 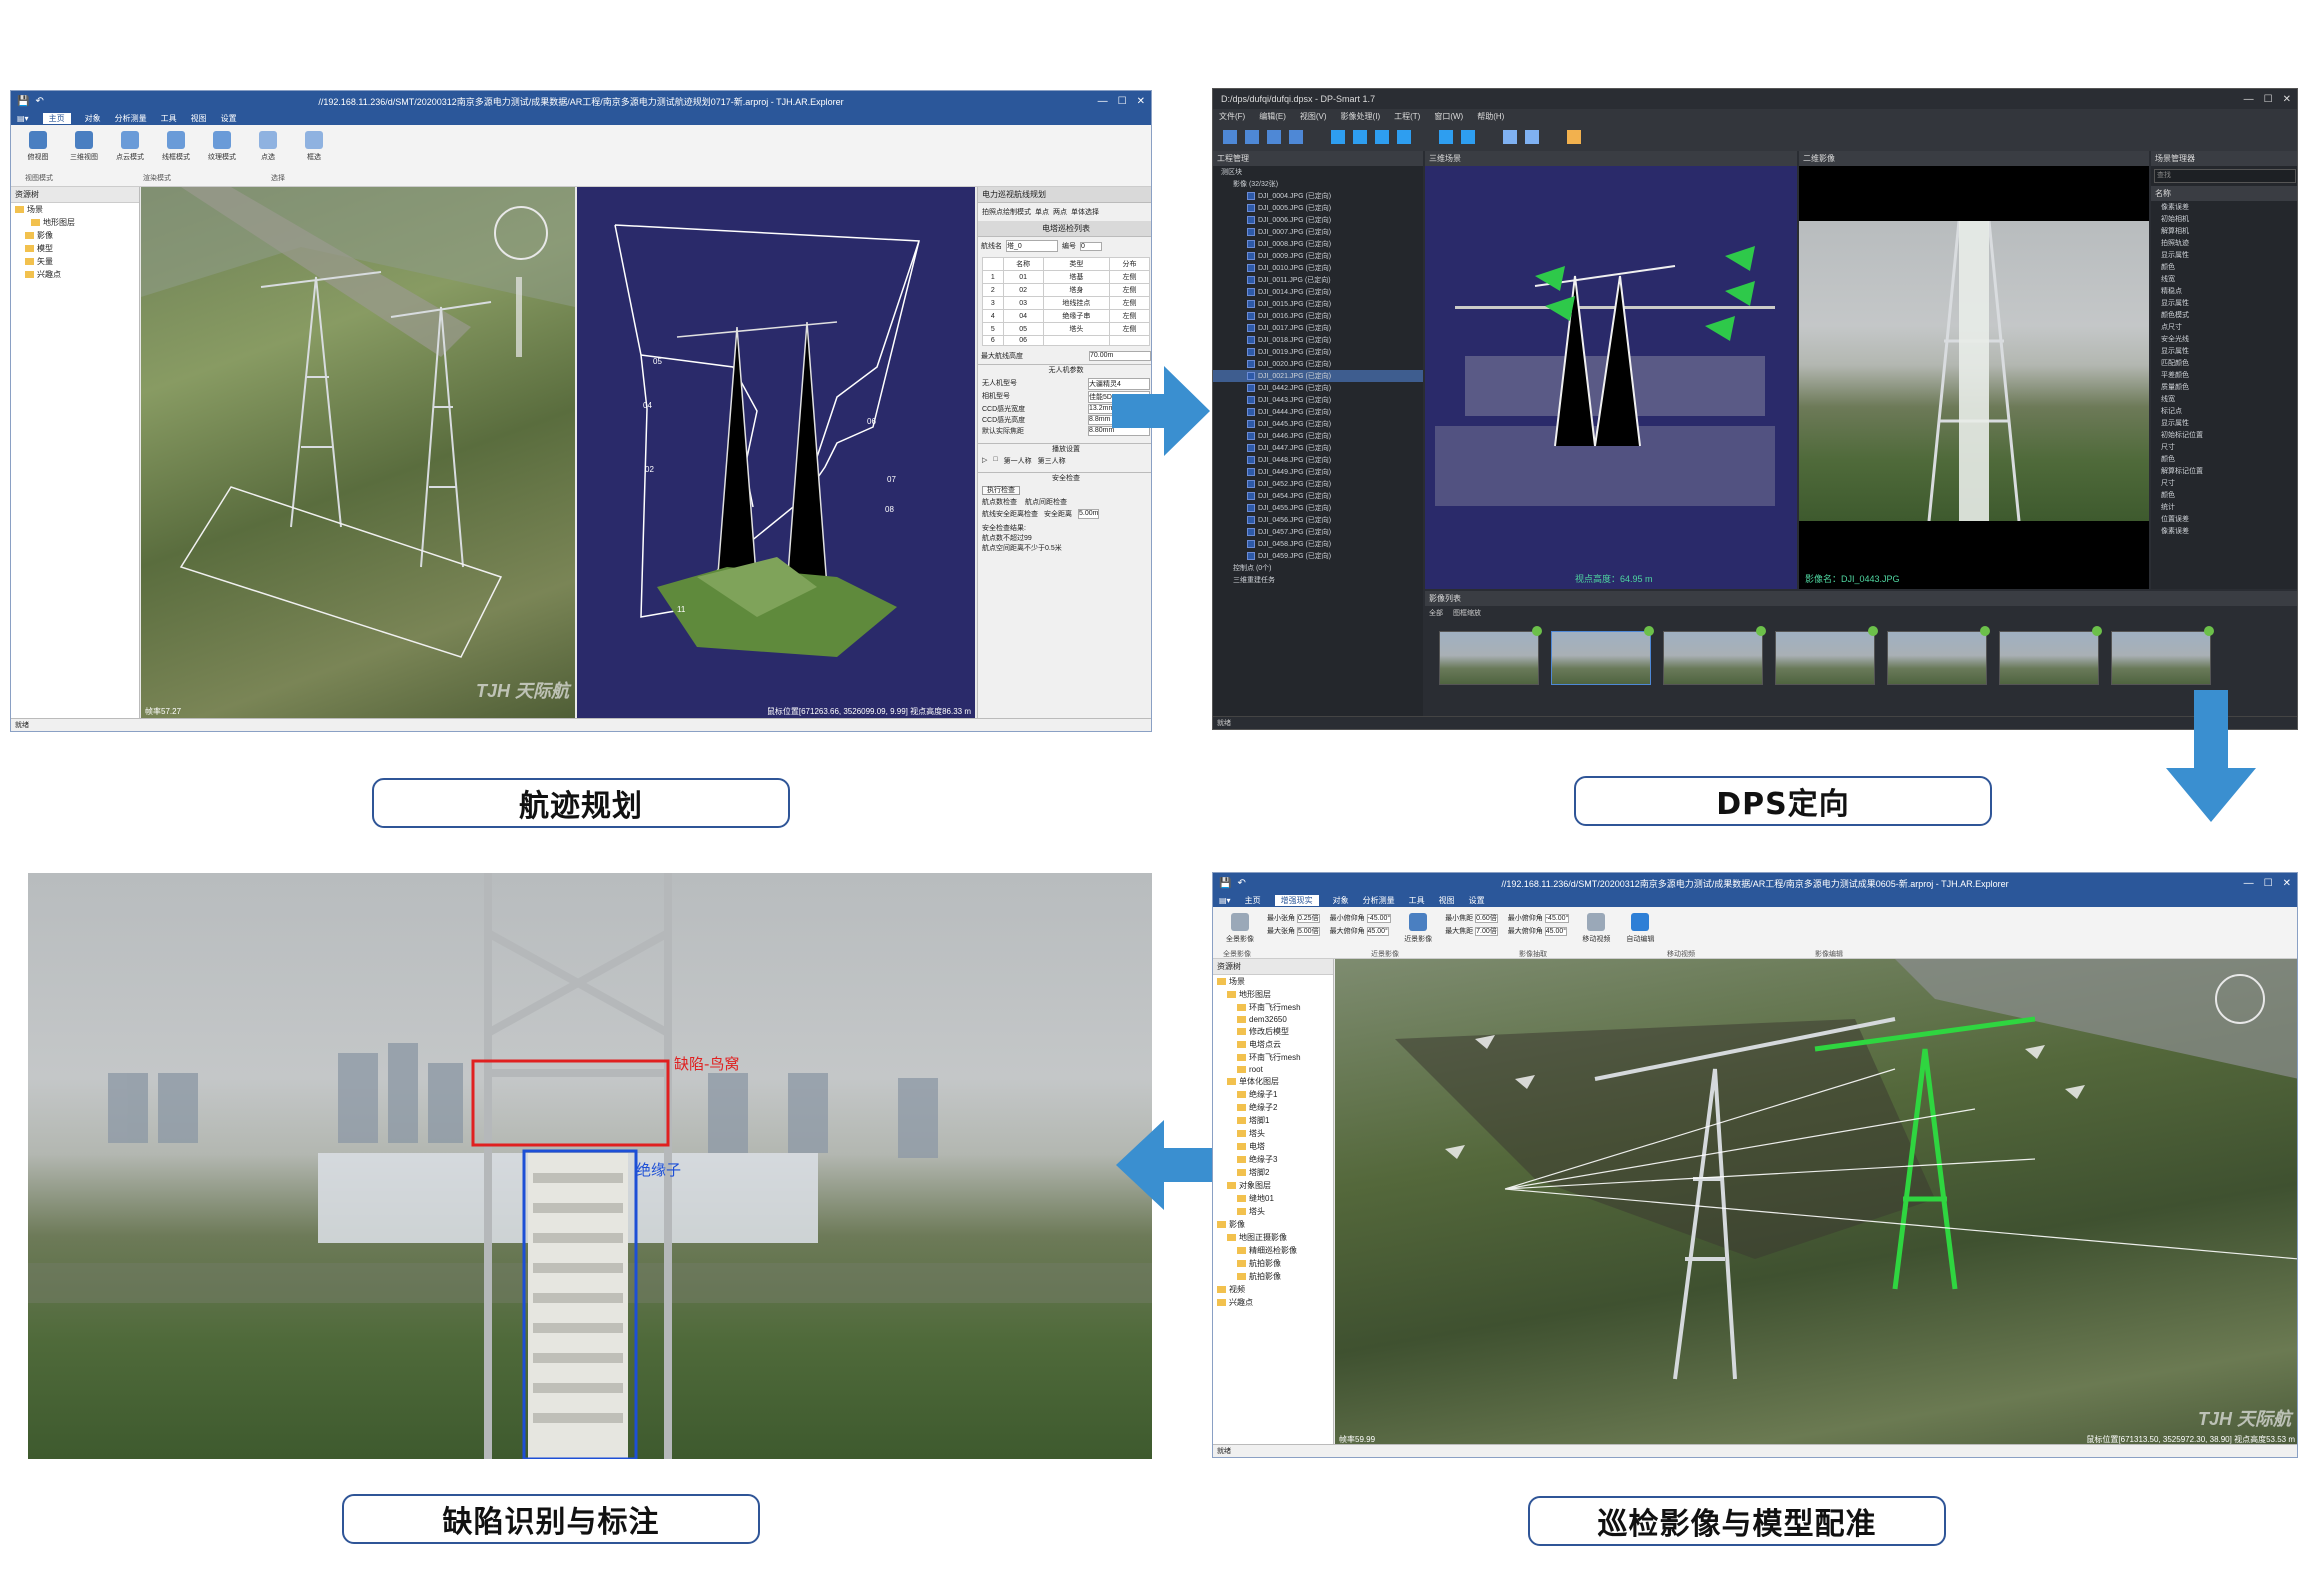 What do you see at coordinates (1611, 370) in the screenshot?
I see `scene-3d-view: 三维场景 视点高度：64.95 m` at bounding box center [1611, 370].